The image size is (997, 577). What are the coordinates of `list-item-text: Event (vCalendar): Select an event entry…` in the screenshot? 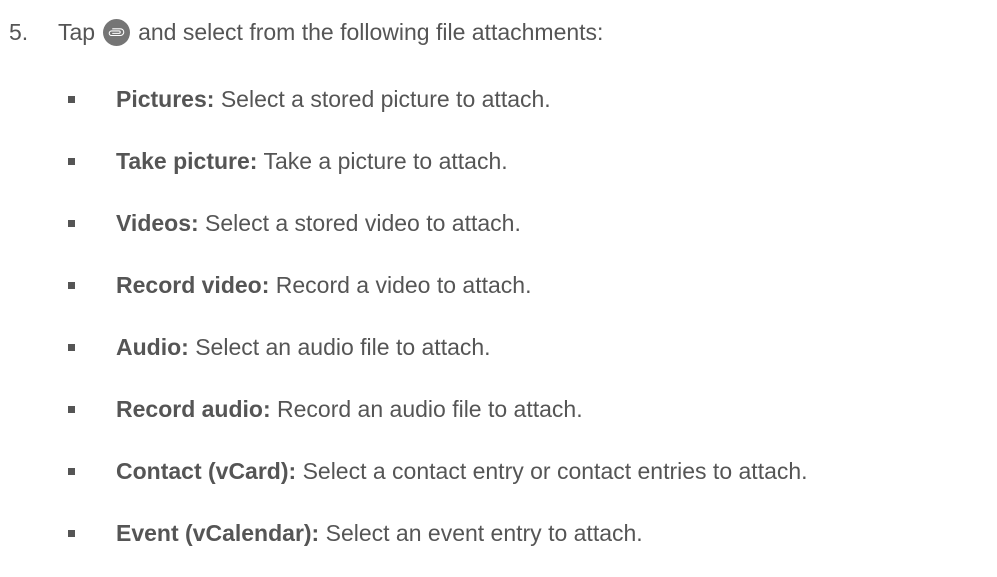 It's located at (379, 533).